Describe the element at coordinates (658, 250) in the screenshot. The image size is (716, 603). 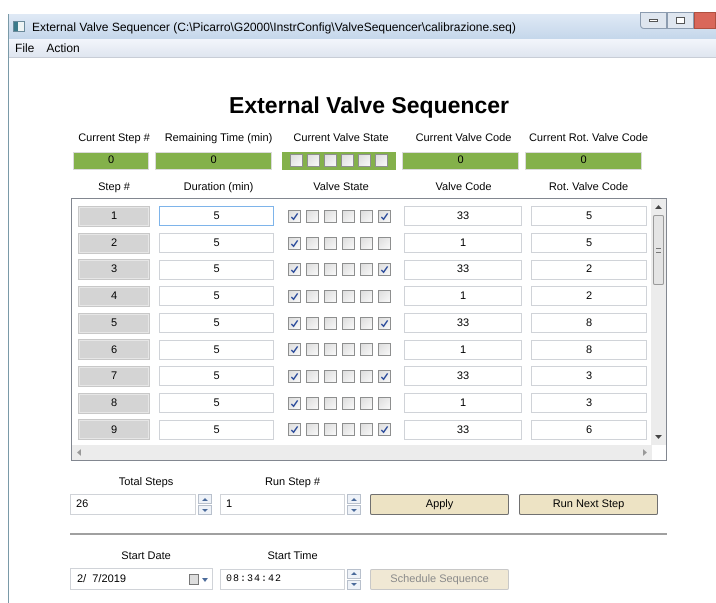
I see `scroll-thumb` at that location.